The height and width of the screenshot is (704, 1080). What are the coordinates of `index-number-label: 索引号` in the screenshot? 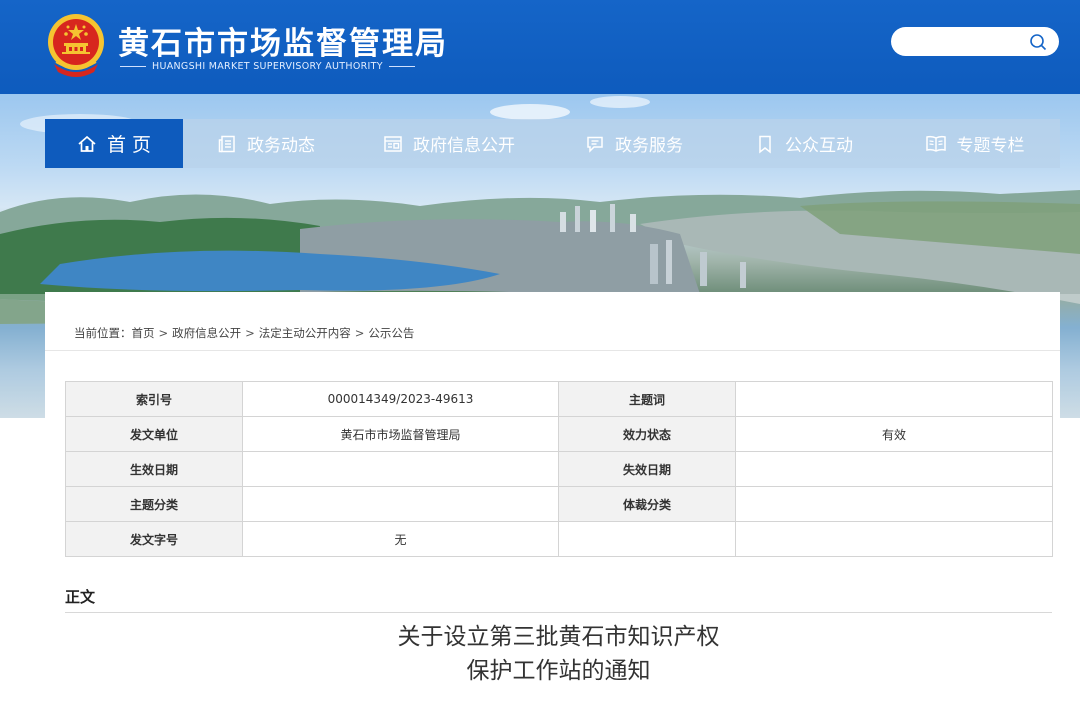 It's located at (154, 399).